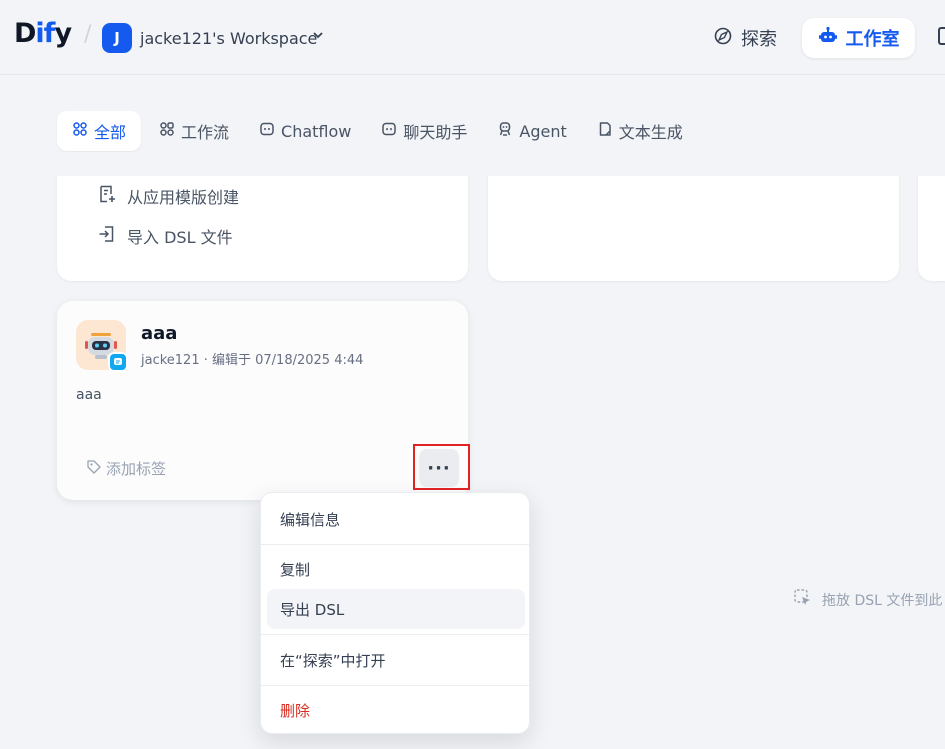 The height and width of the screenshot is (749, 945). Describe the element at coordinates (43, 33) in the screenshot. I see `dify-logo: Dify` at that location.